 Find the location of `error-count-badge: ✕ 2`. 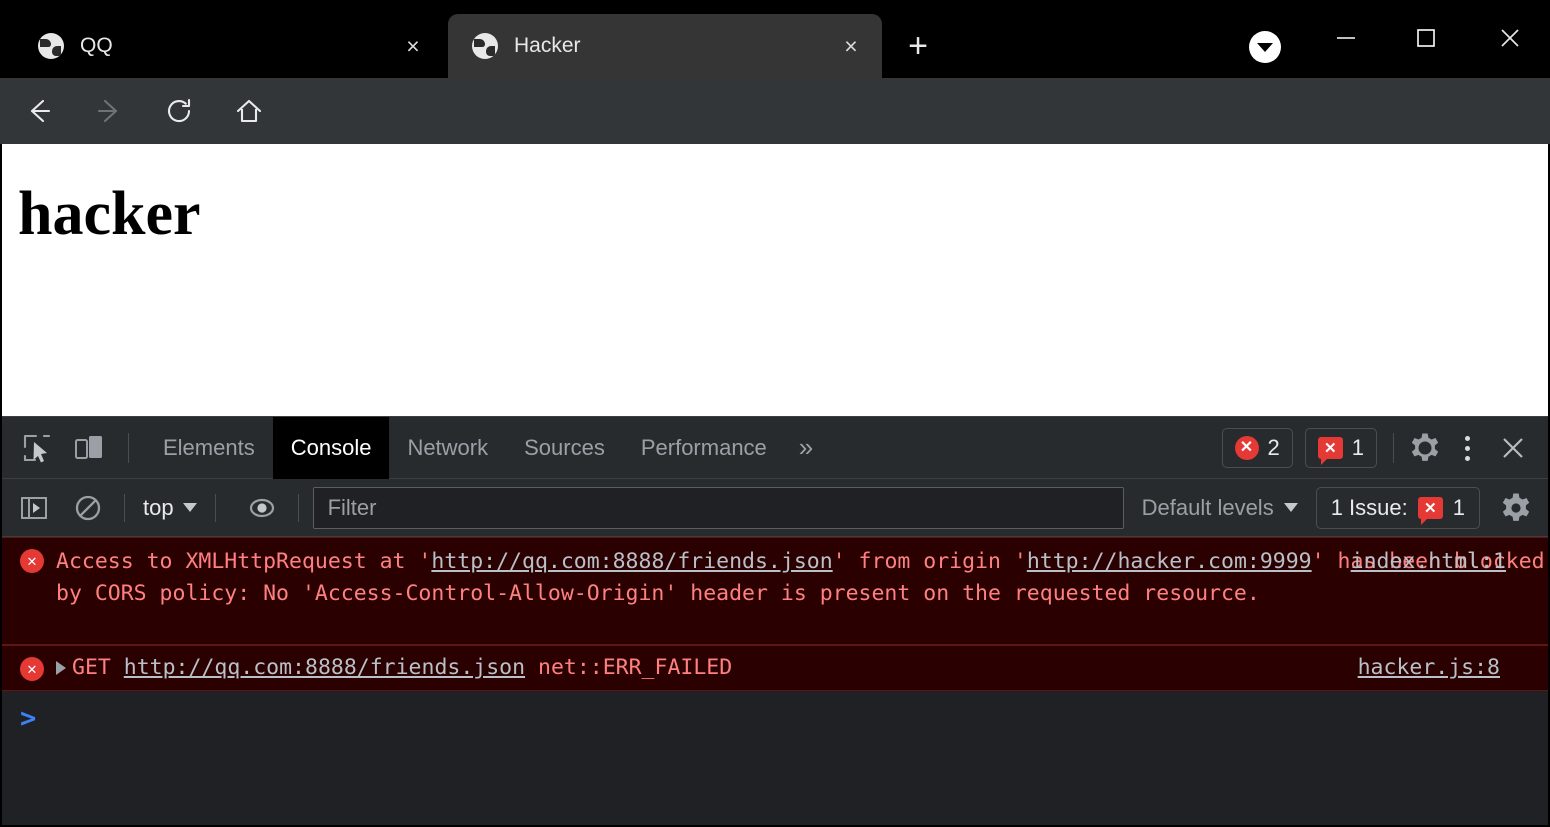

error-count-badge: ✕ 2 is located at coordinates (1257, 448).